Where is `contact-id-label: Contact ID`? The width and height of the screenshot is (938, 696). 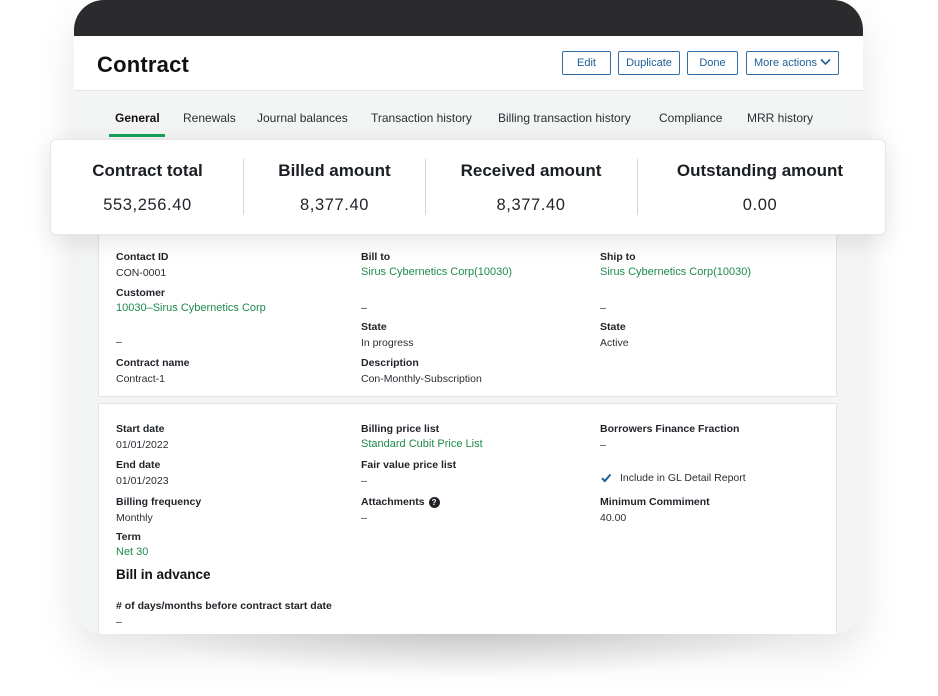 contact-id-label: Contact ID is located at coordinates (142, 257).